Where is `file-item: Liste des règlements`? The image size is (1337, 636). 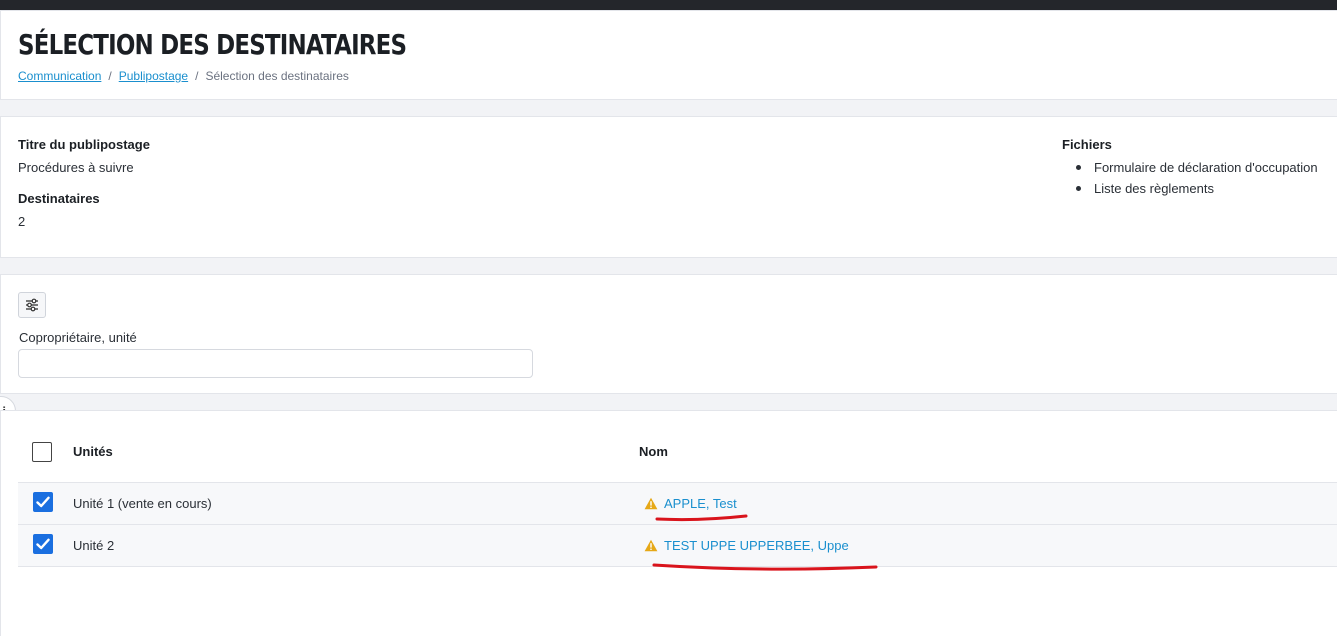
file-item: Liste des règlements is located at coordinates (1197, 191).